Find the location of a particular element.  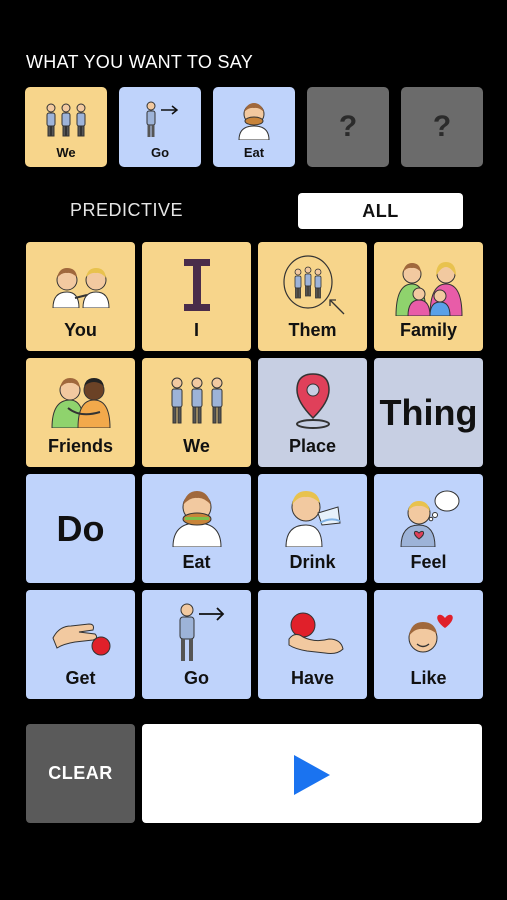

tile-you: You is located at coordinates (80, 296).